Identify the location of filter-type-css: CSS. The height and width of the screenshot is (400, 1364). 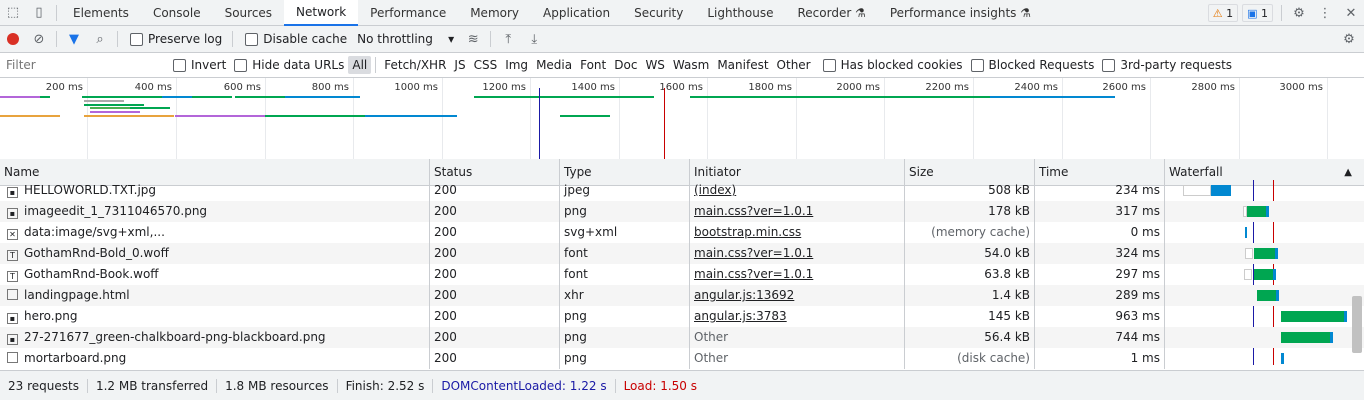
(486, 65).